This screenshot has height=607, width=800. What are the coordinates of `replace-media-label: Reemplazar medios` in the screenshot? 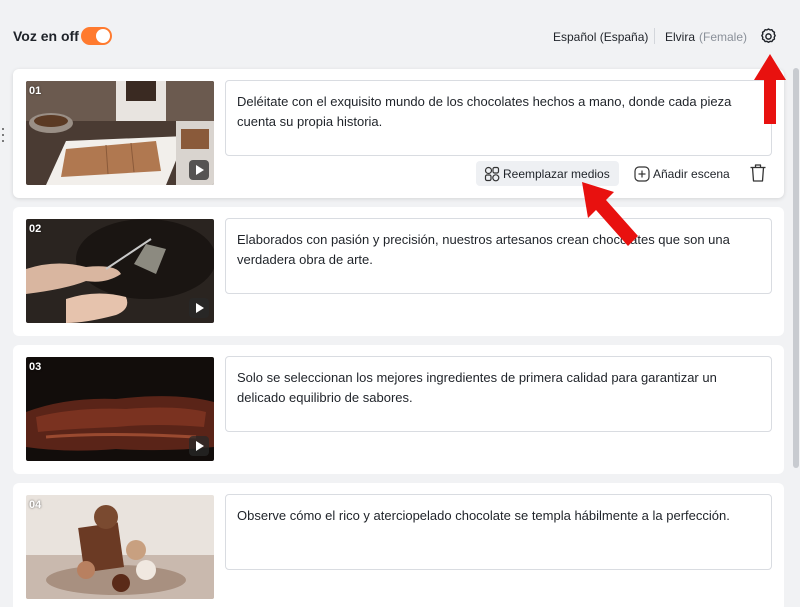 It's located at (556, 173).